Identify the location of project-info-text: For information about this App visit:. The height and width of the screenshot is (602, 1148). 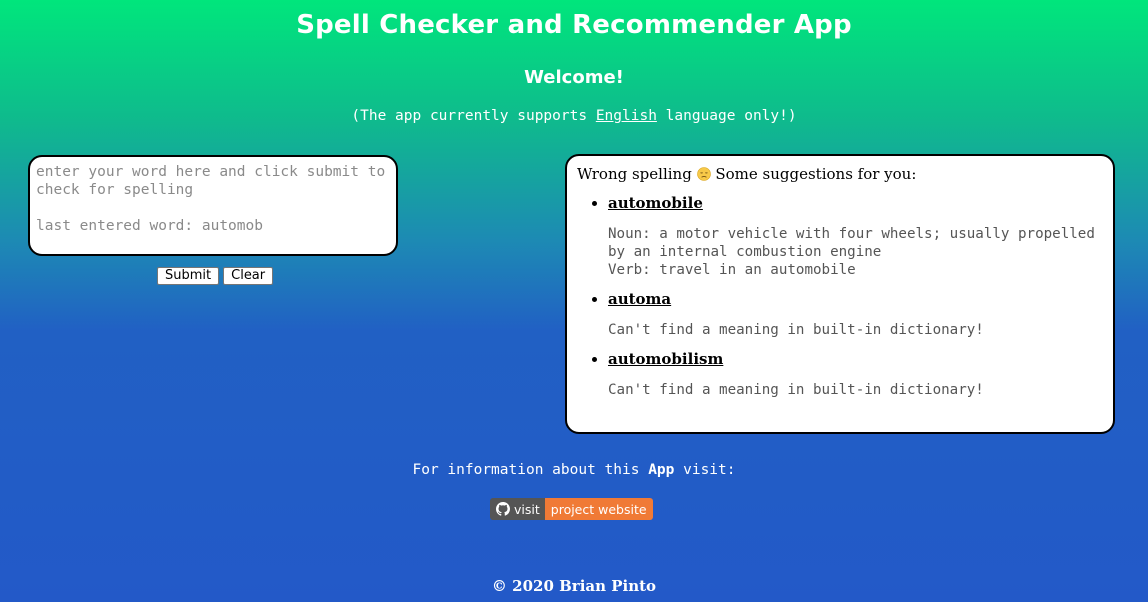
(574, 470).